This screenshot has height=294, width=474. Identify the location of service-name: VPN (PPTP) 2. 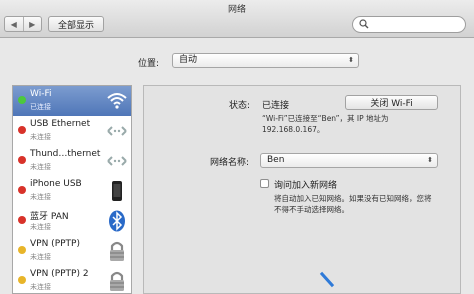
(59, 274).